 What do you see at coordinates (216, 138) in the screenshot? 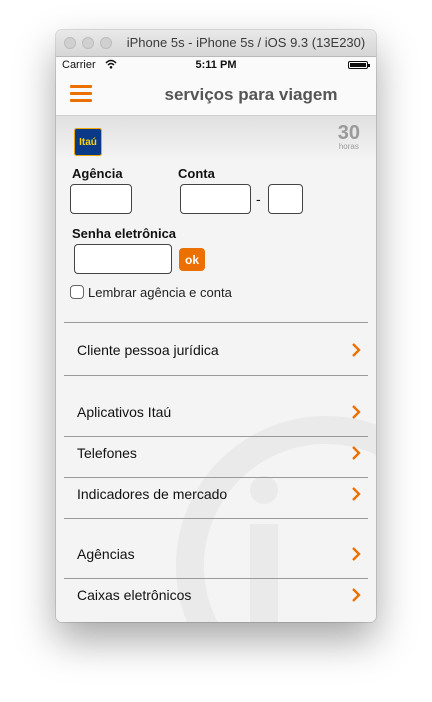
I see `bank-banner: Itaú 30 horas` at bounding box center [216, 138].